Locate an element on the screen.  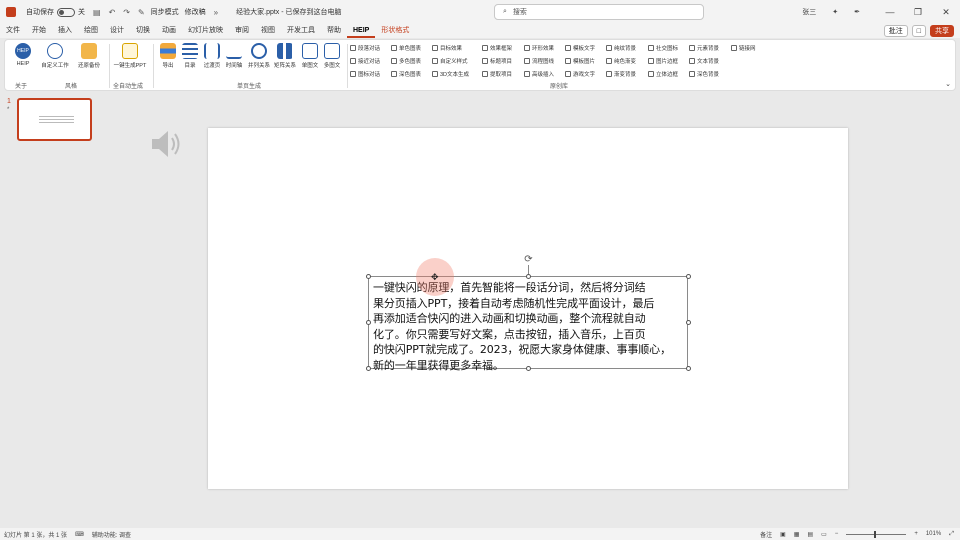
zoom-slider is located at coordinates (876, 534).